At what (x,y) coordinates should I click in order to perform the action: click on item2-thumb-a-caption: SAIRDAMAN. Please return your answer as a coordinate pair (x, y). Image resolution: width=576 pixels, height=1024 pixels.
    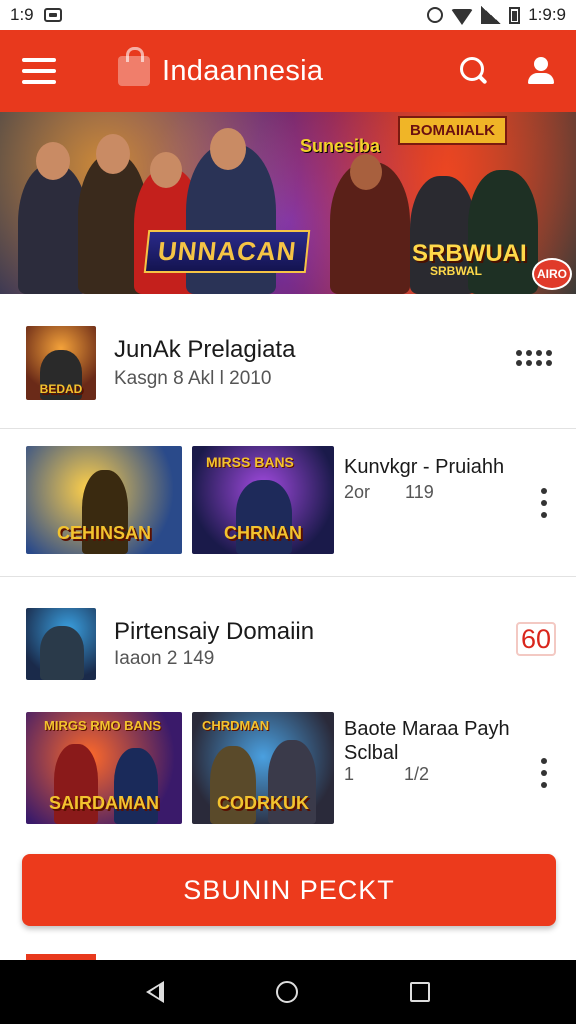
    Looking at the image, I should click on (104, 803).